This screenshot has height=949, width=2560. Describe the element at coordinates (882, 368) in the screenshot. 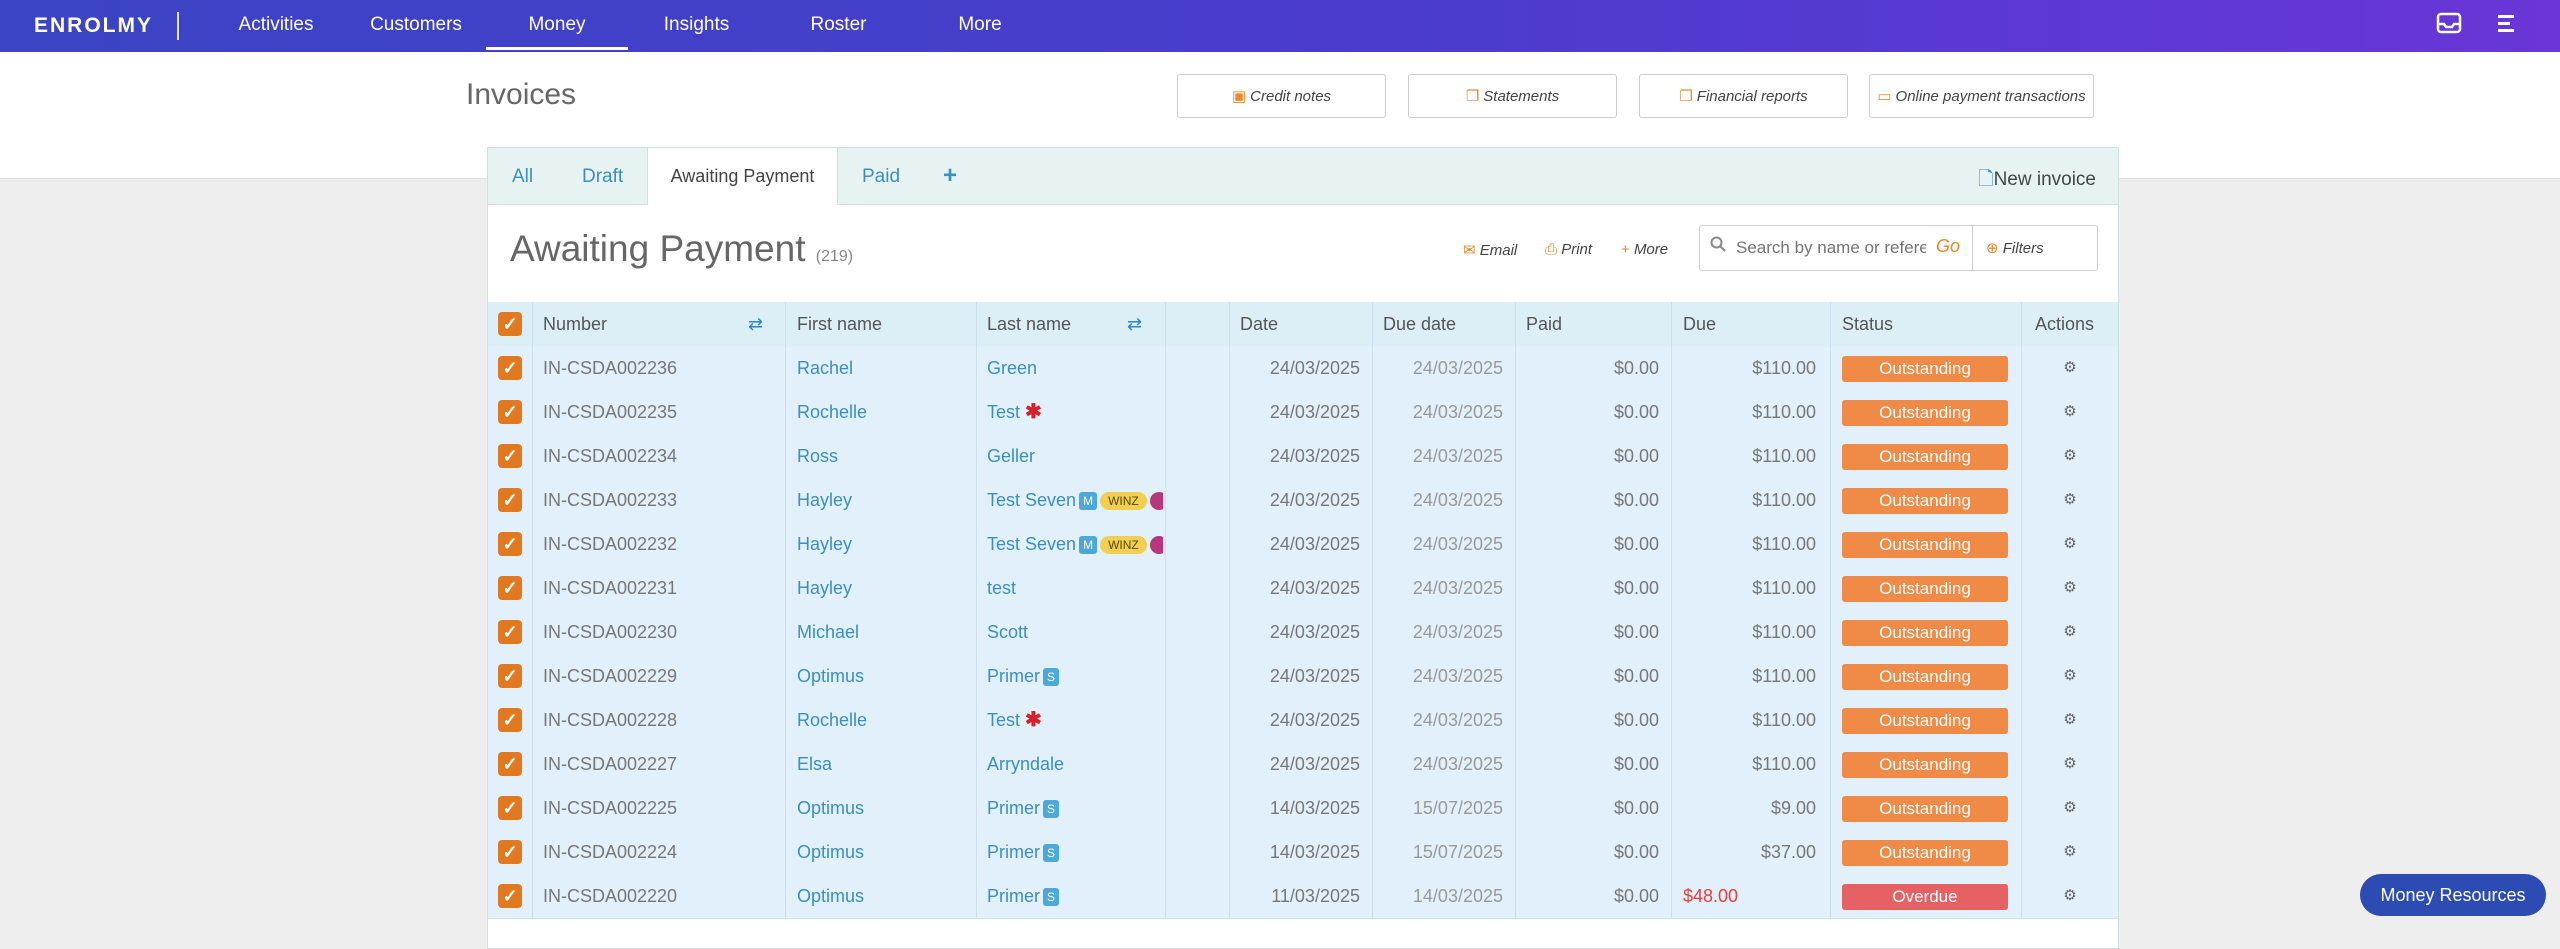

I see `first-name-link: Rachel` at that location.